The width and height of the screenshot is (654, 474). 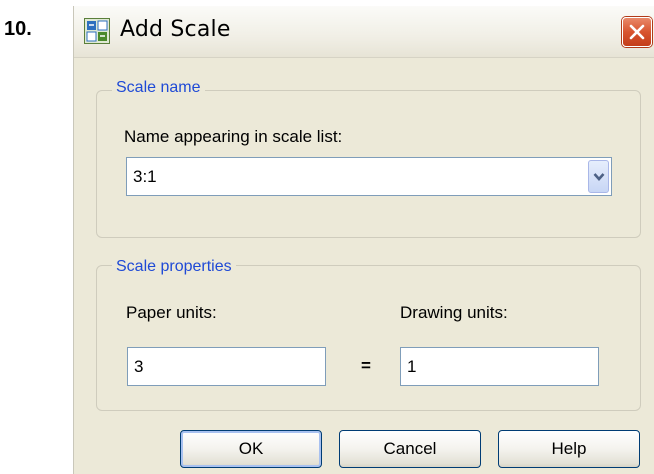 I want to click on scale-name-value: 3:1, so click(x=145, y=176).